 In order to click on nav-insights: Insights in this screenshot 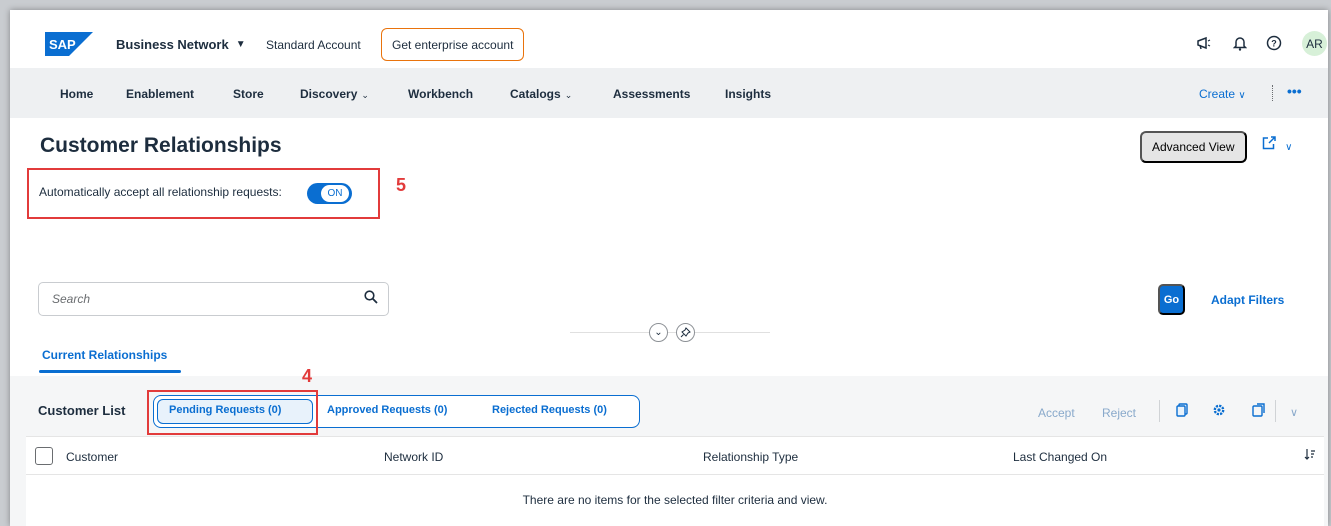, I will do `click(748, 94)`.